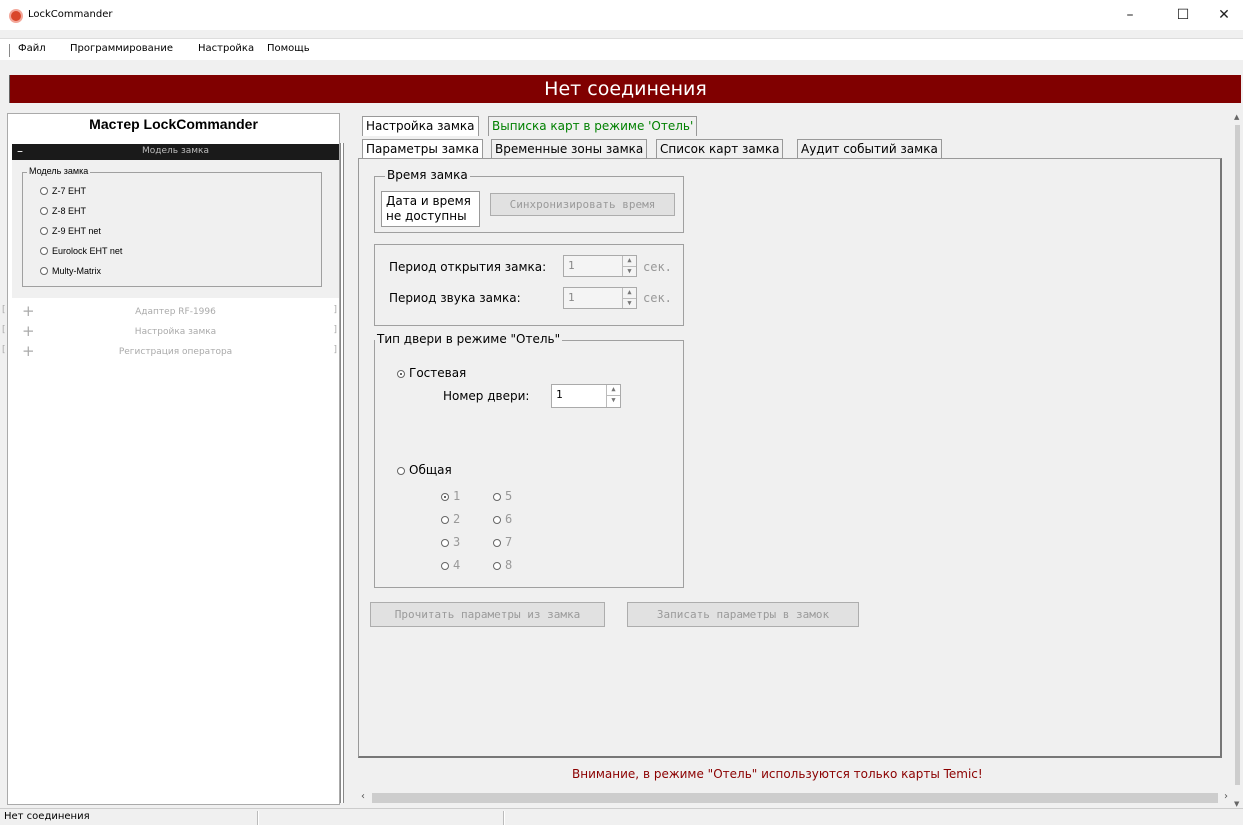  What do you see at coordinates (420, 126) in the screenshot?
I see `tab-lock-settings: Настройка замка` at bounding box center [420, 126].